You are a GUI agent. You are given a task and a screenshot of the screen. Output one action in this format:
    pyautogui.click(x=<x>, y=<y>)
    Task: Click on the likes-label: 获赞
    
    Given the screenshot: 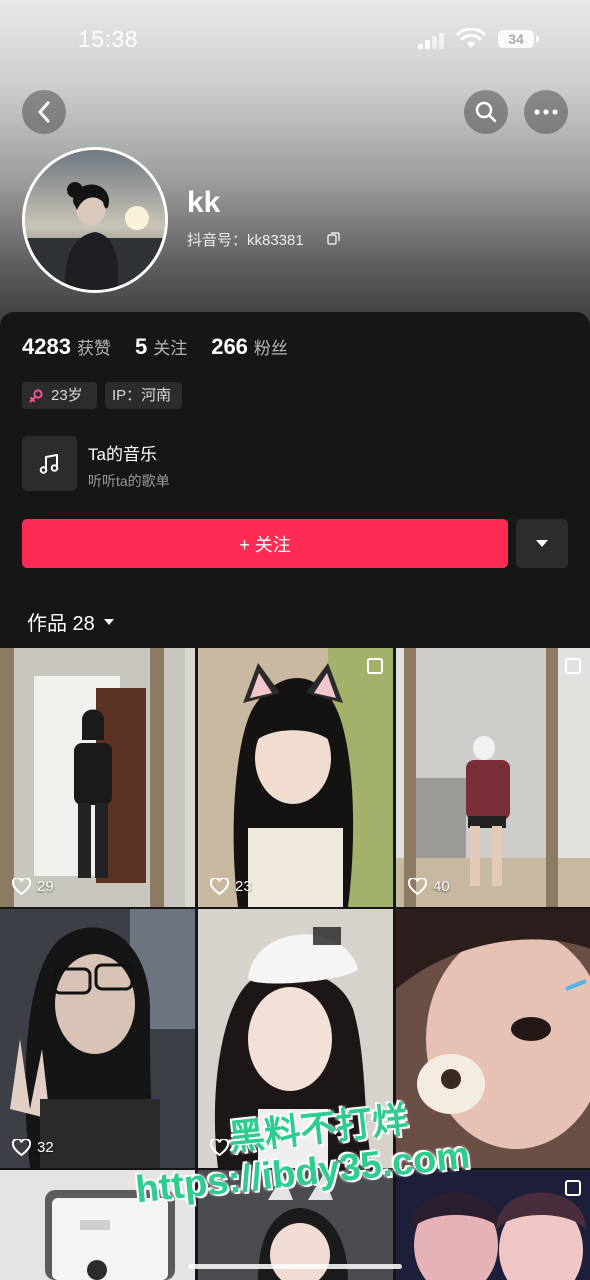 What is the action you would take?
    pyautogui.click(x=93, y=348)
    